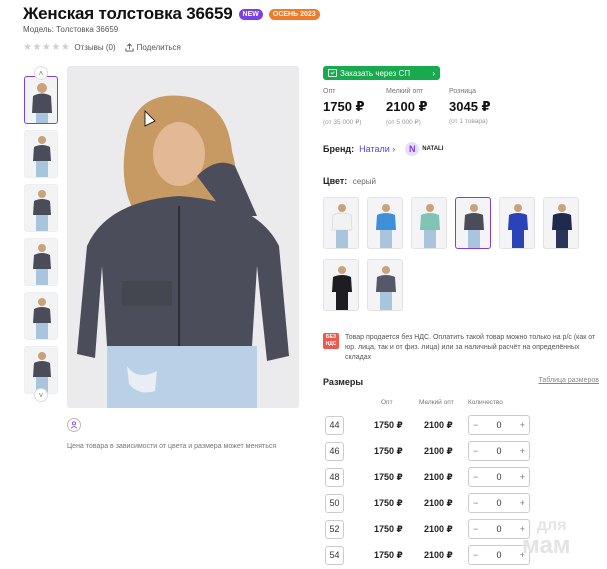 The image size is (607, 569). What do you see at coordinates (47, 47) in the screenshot?
I see `rating-stars-icon: ★★★★★` at bounding box center [47, 47].